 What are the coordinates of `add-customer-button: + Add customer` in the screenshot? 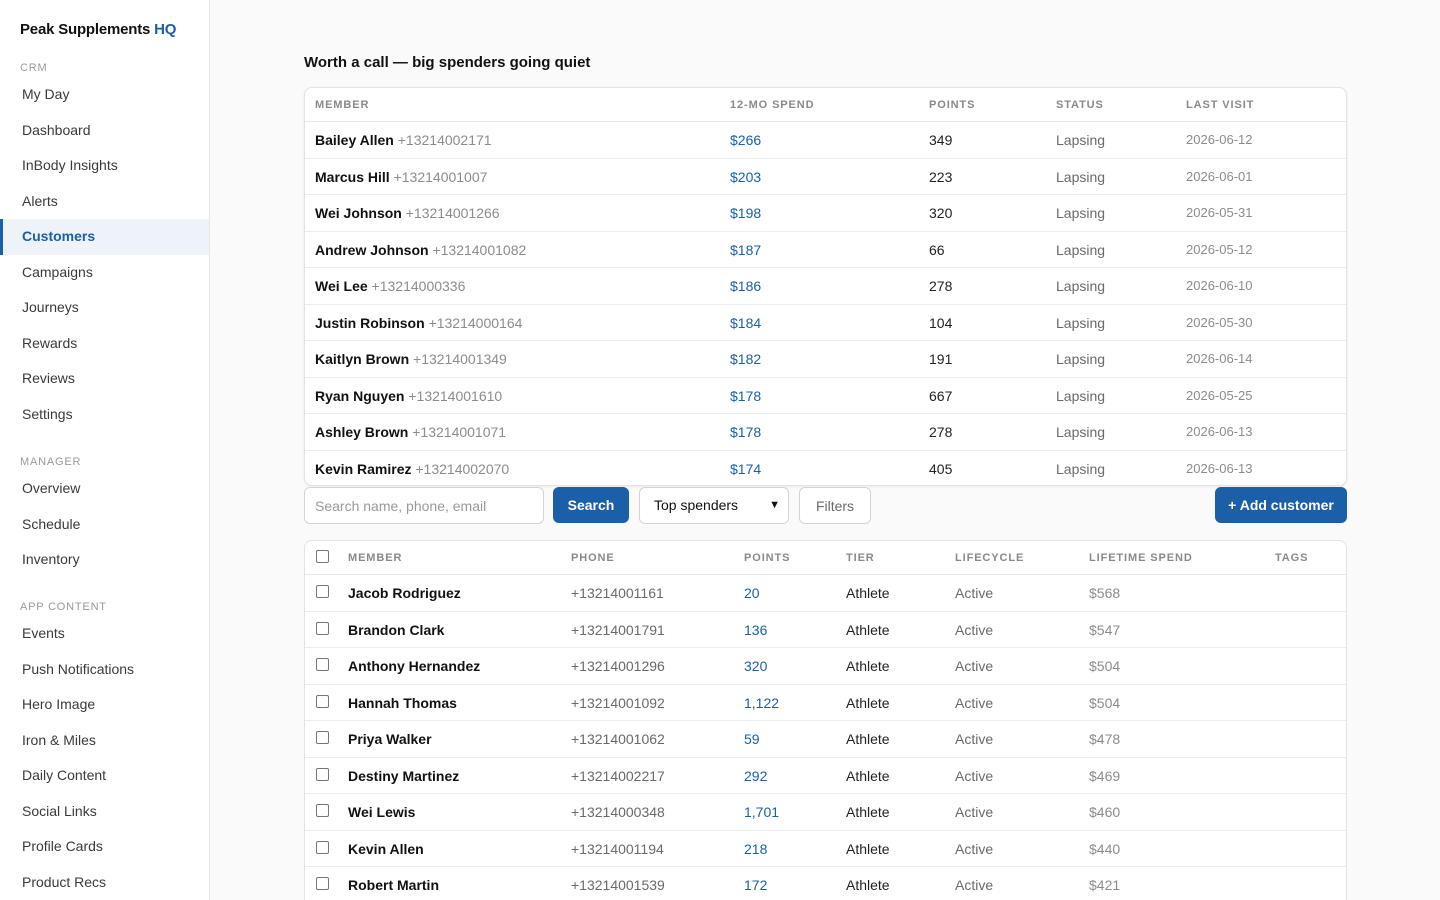 It's located at (1281, 505).